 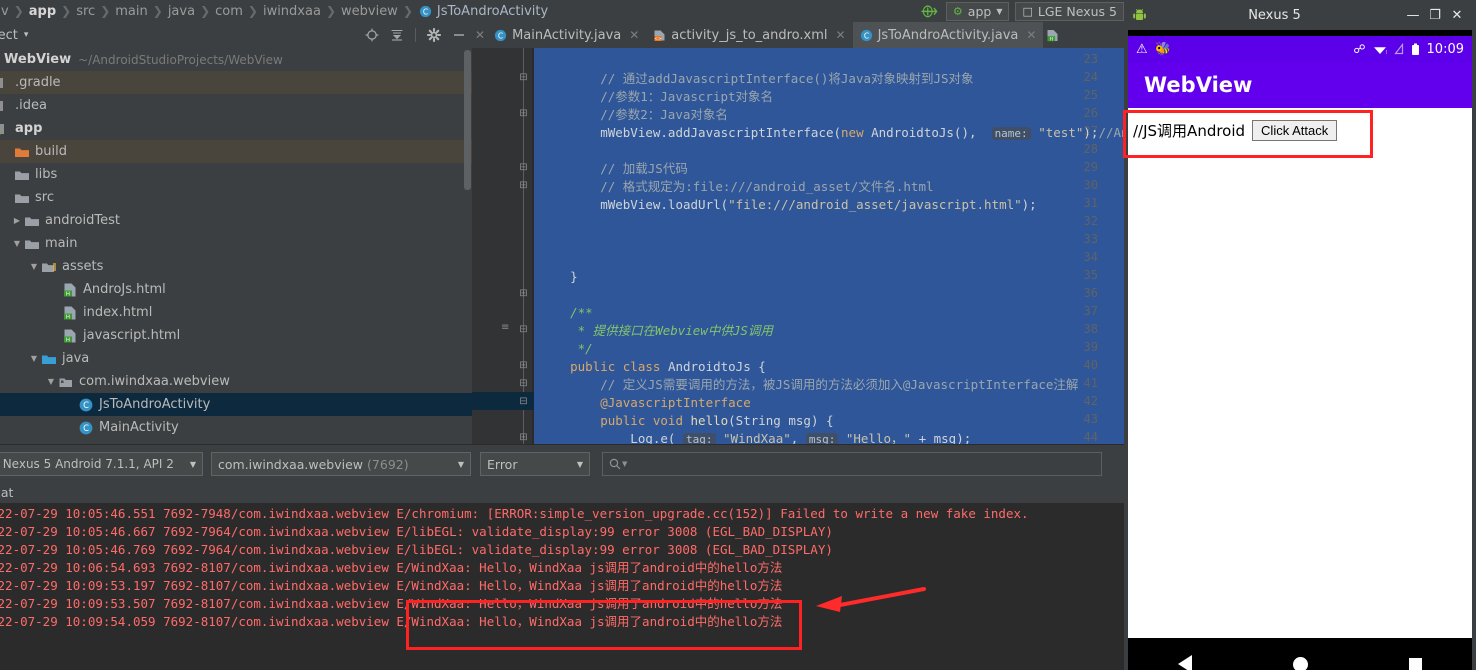 I want to click on tree-row-idea: .idea, so click(x=236, y=105).